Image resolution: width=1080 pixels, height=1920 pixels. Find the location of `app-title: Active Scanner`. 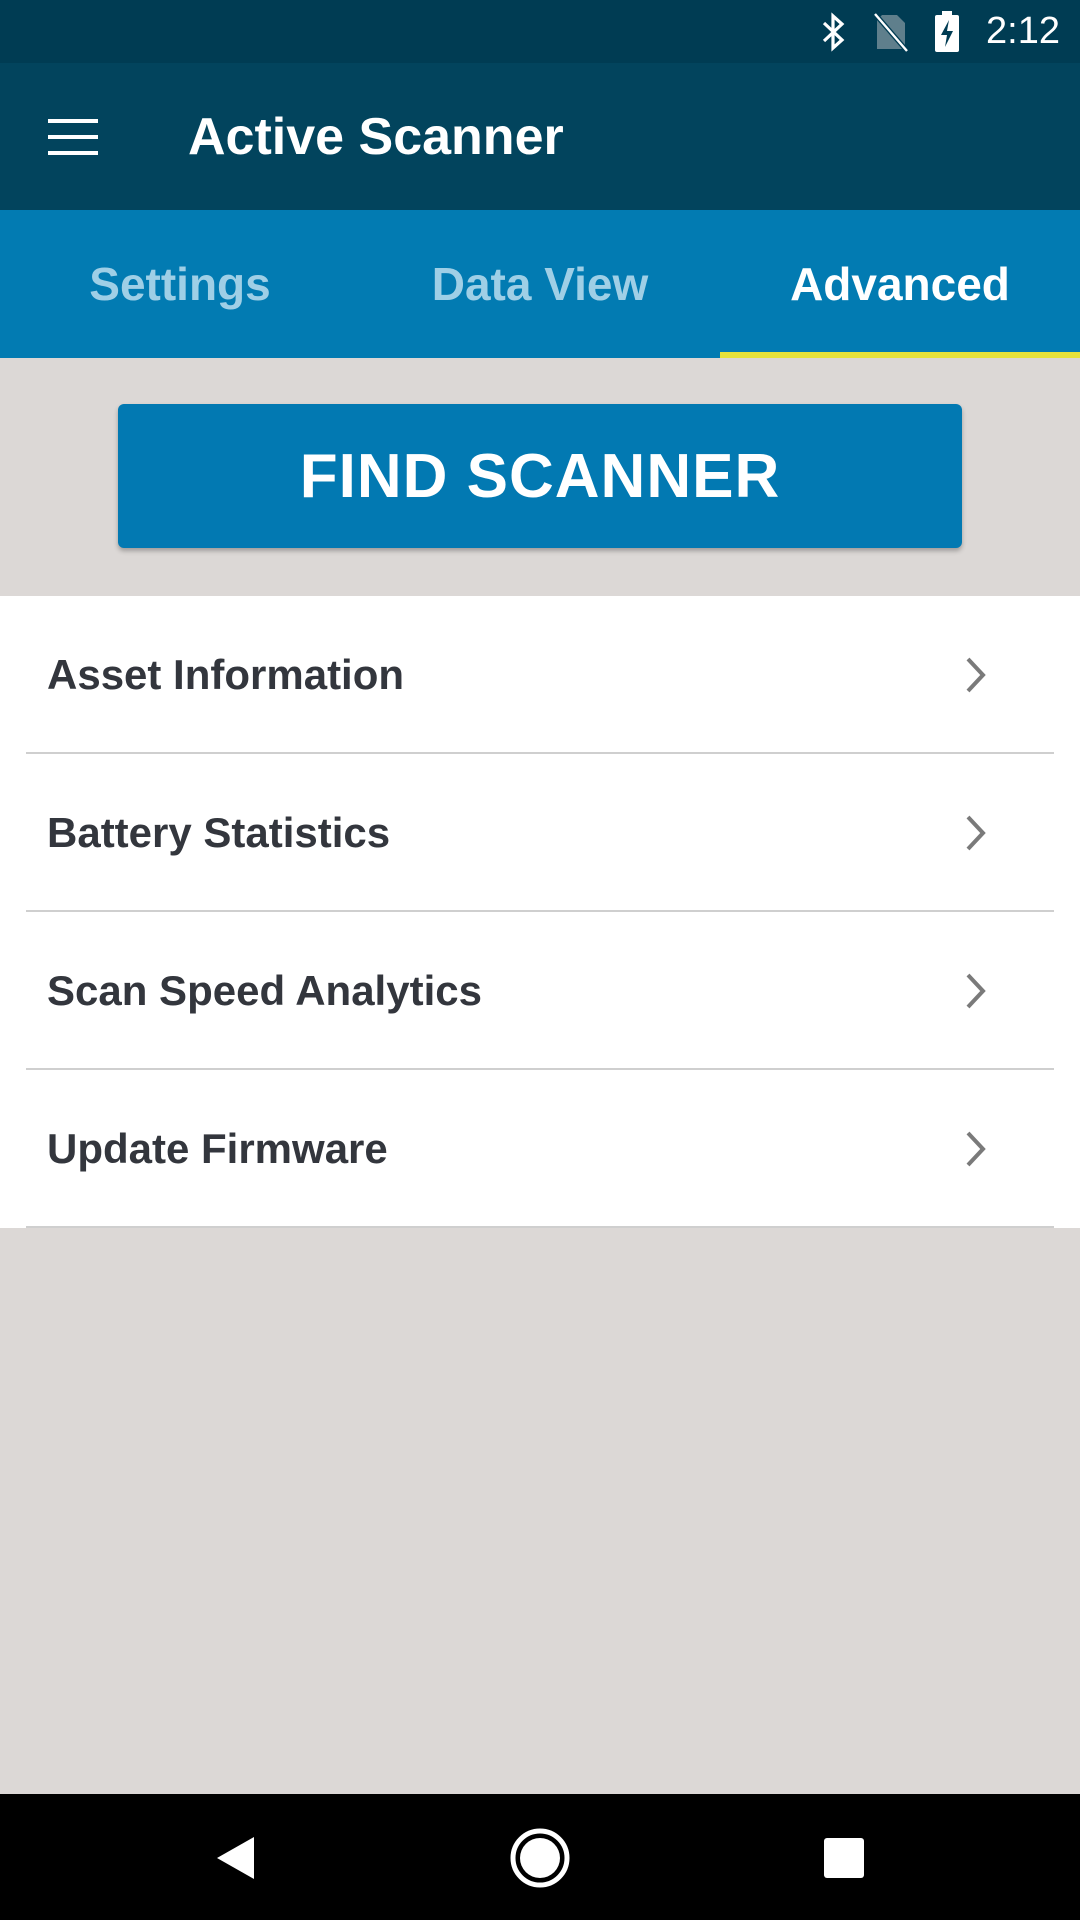

app-title: Active Scanner is located at coordinates (376, 136).